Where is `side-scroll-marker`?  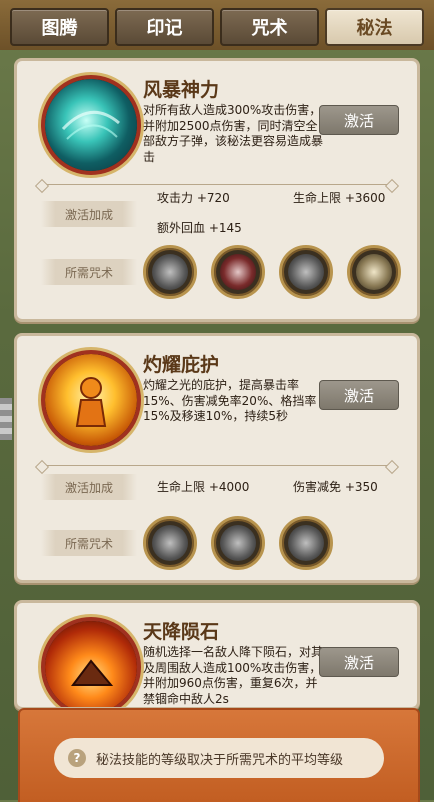 side-scroll-marker is located at coordinates (6, 419).